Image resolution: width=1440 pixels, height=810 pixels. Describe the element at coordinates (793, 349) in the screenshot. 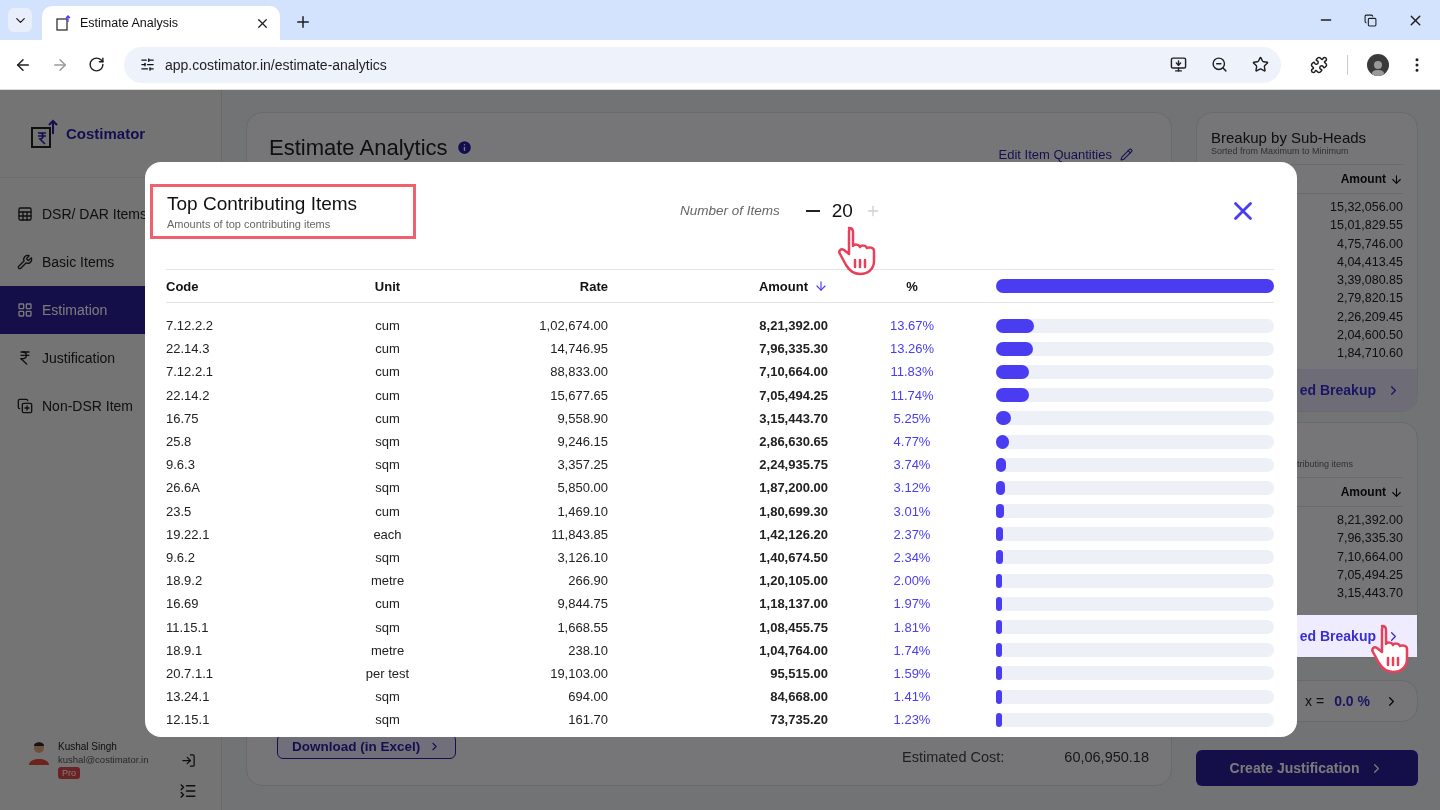

I see `amount-cell-text: 7,96,335.30` at that location.